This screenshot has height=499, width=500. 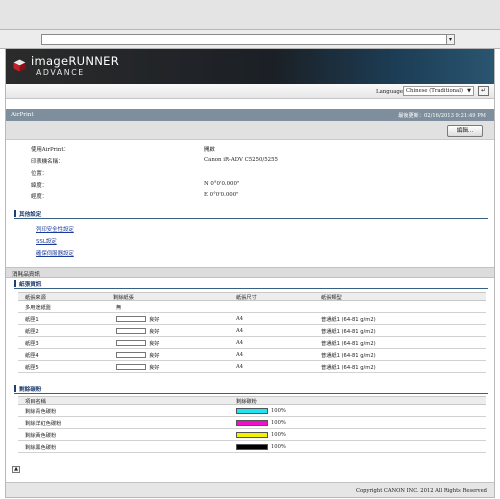 What do you see at coordinates (43, 424) in the screenshot?
I see `toner-name: 剩餘洋紅色碳粉` at bounding box center [43, 424].